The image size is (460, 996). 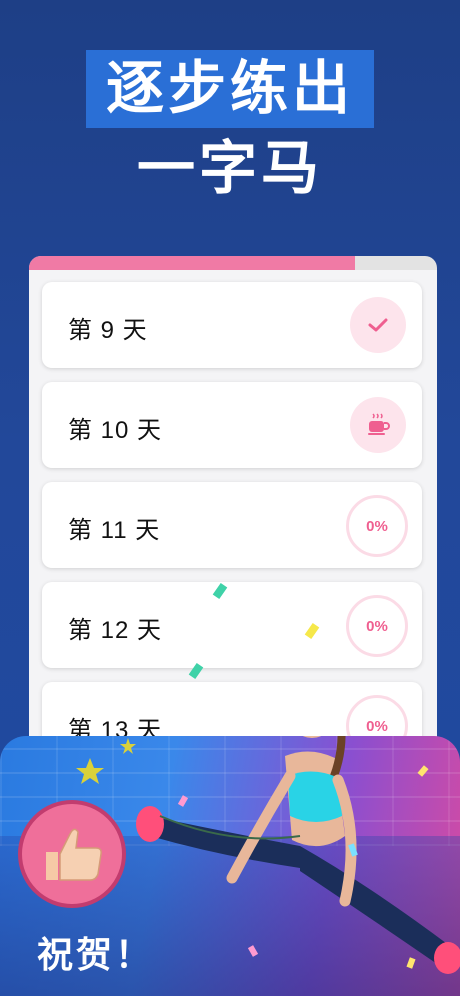 I want to click on headline-line-1: 逐步练出, so click(x=229, y=89).